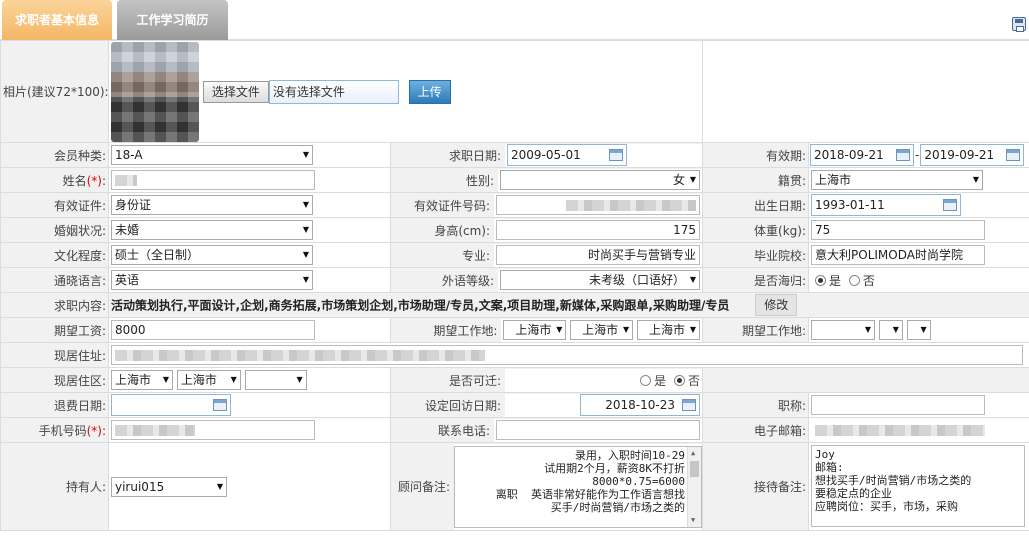  Describe the element at coordinates (756, 405) in the screenshot. I see `job-title-label: 职称:` at that location.